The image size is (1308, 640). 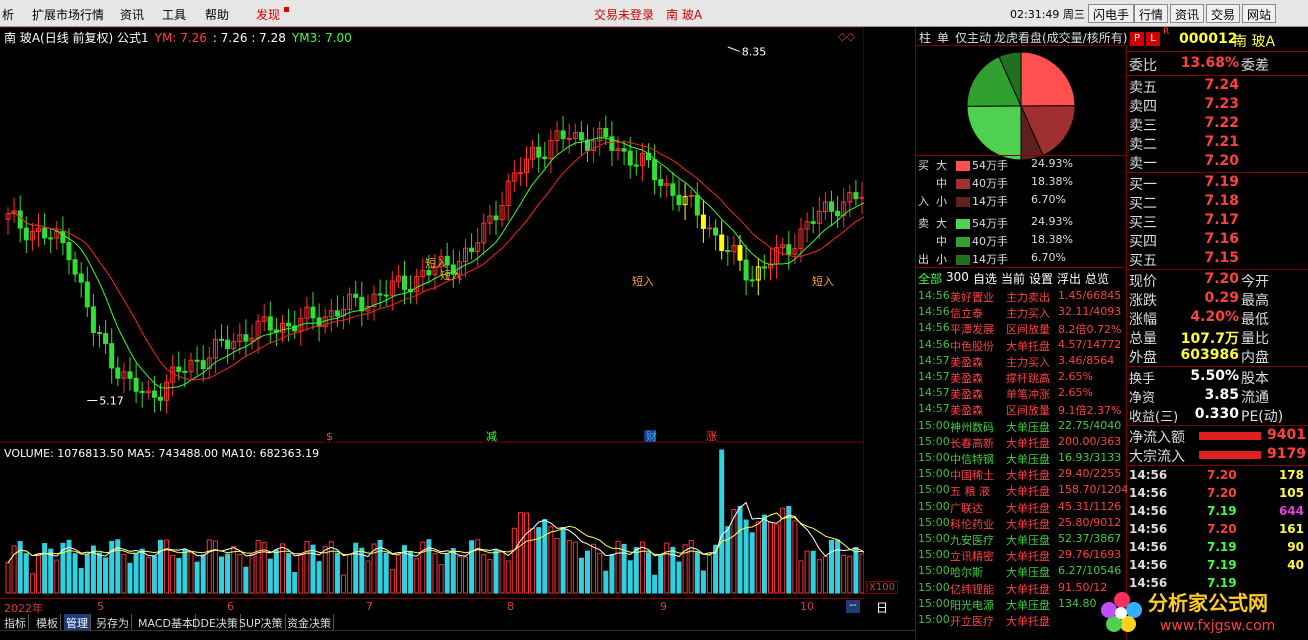 I want to click on tab-sup: SUP决策, so click(x=261, y=622).